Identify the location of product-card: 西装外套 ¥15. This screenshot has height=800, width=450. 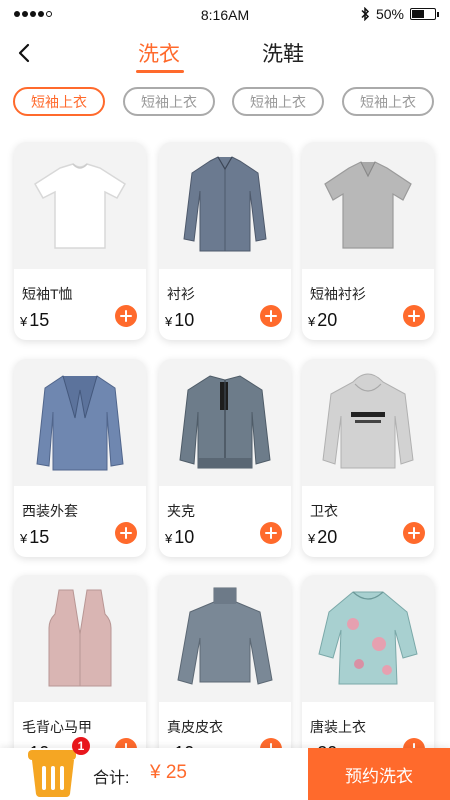
(80, 458).